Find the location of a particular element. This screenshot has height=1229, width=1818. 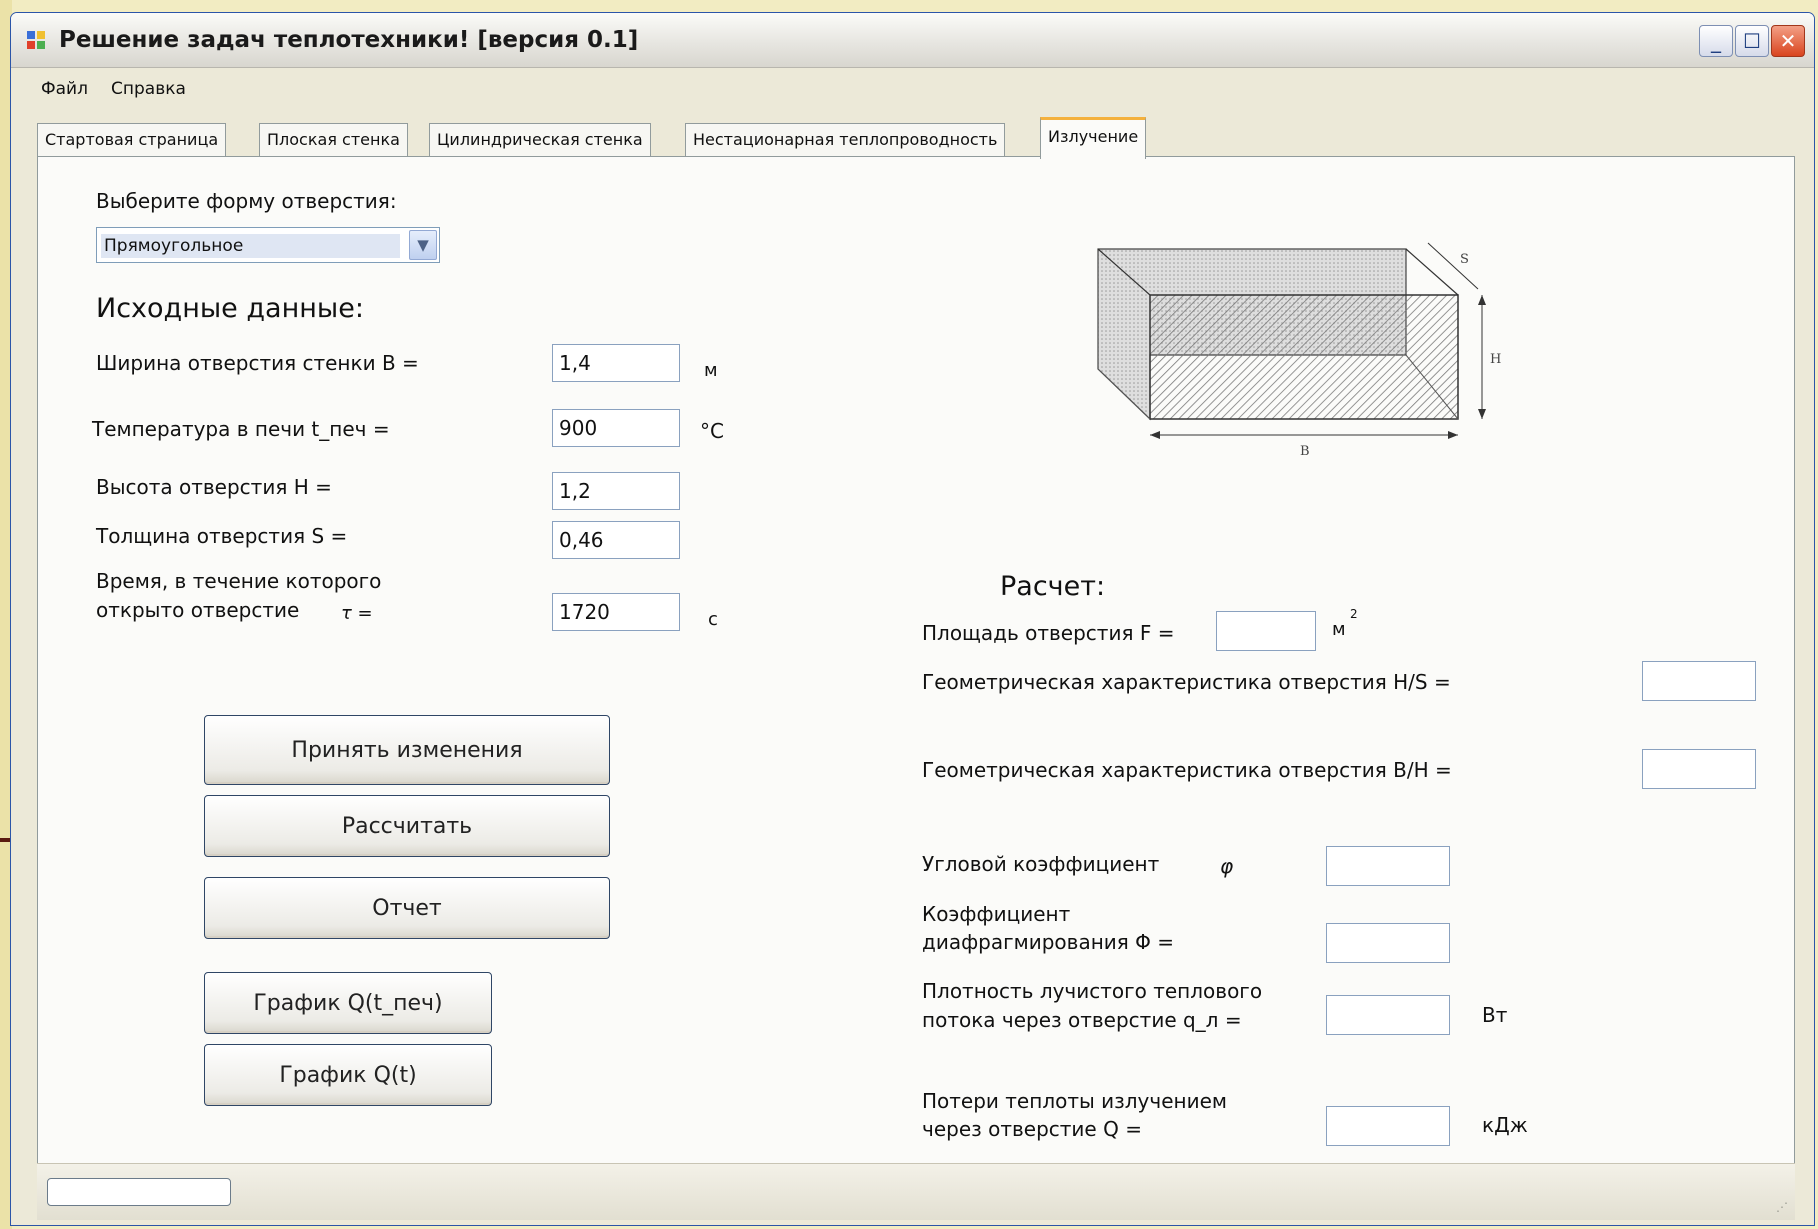

thickness-input is located at coordinates (616, 540).